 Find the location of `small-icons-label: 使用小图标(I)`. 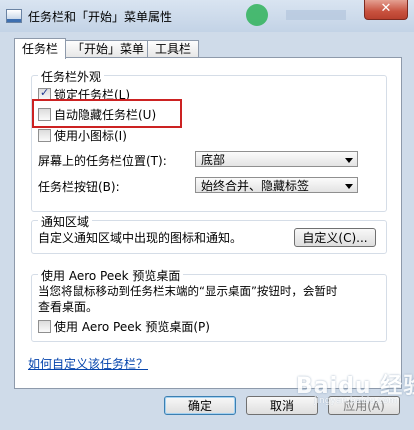

small-icons-label: 使用小图标(I) is located at coordinates (90, 136).